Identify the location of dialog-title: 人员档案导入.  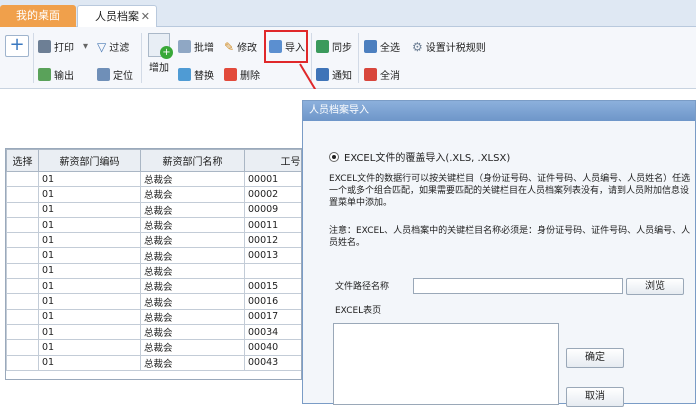
(499, 111).